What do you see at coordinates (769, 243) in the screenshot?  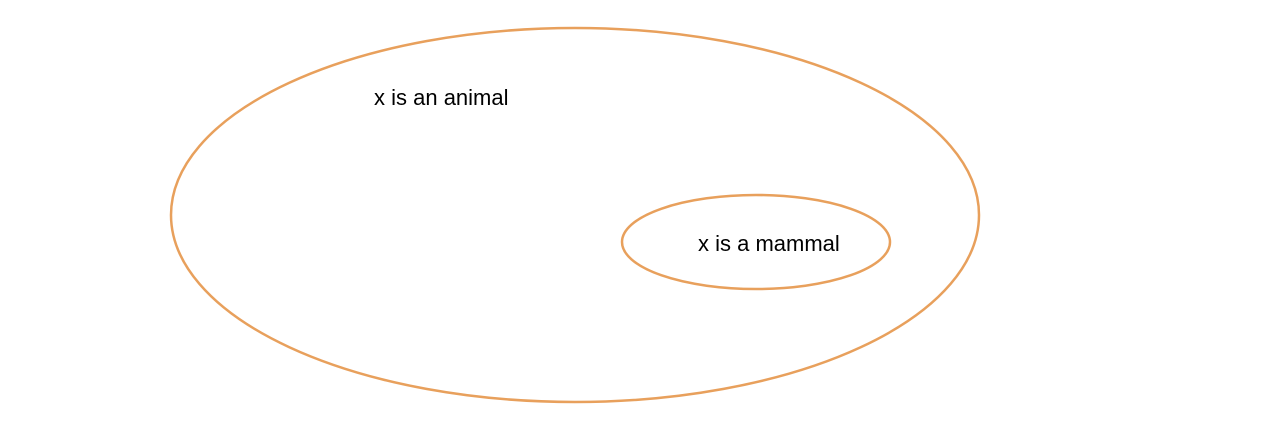 I see `inner-set-label: x is a mammal` at bounding box center [769, 243].